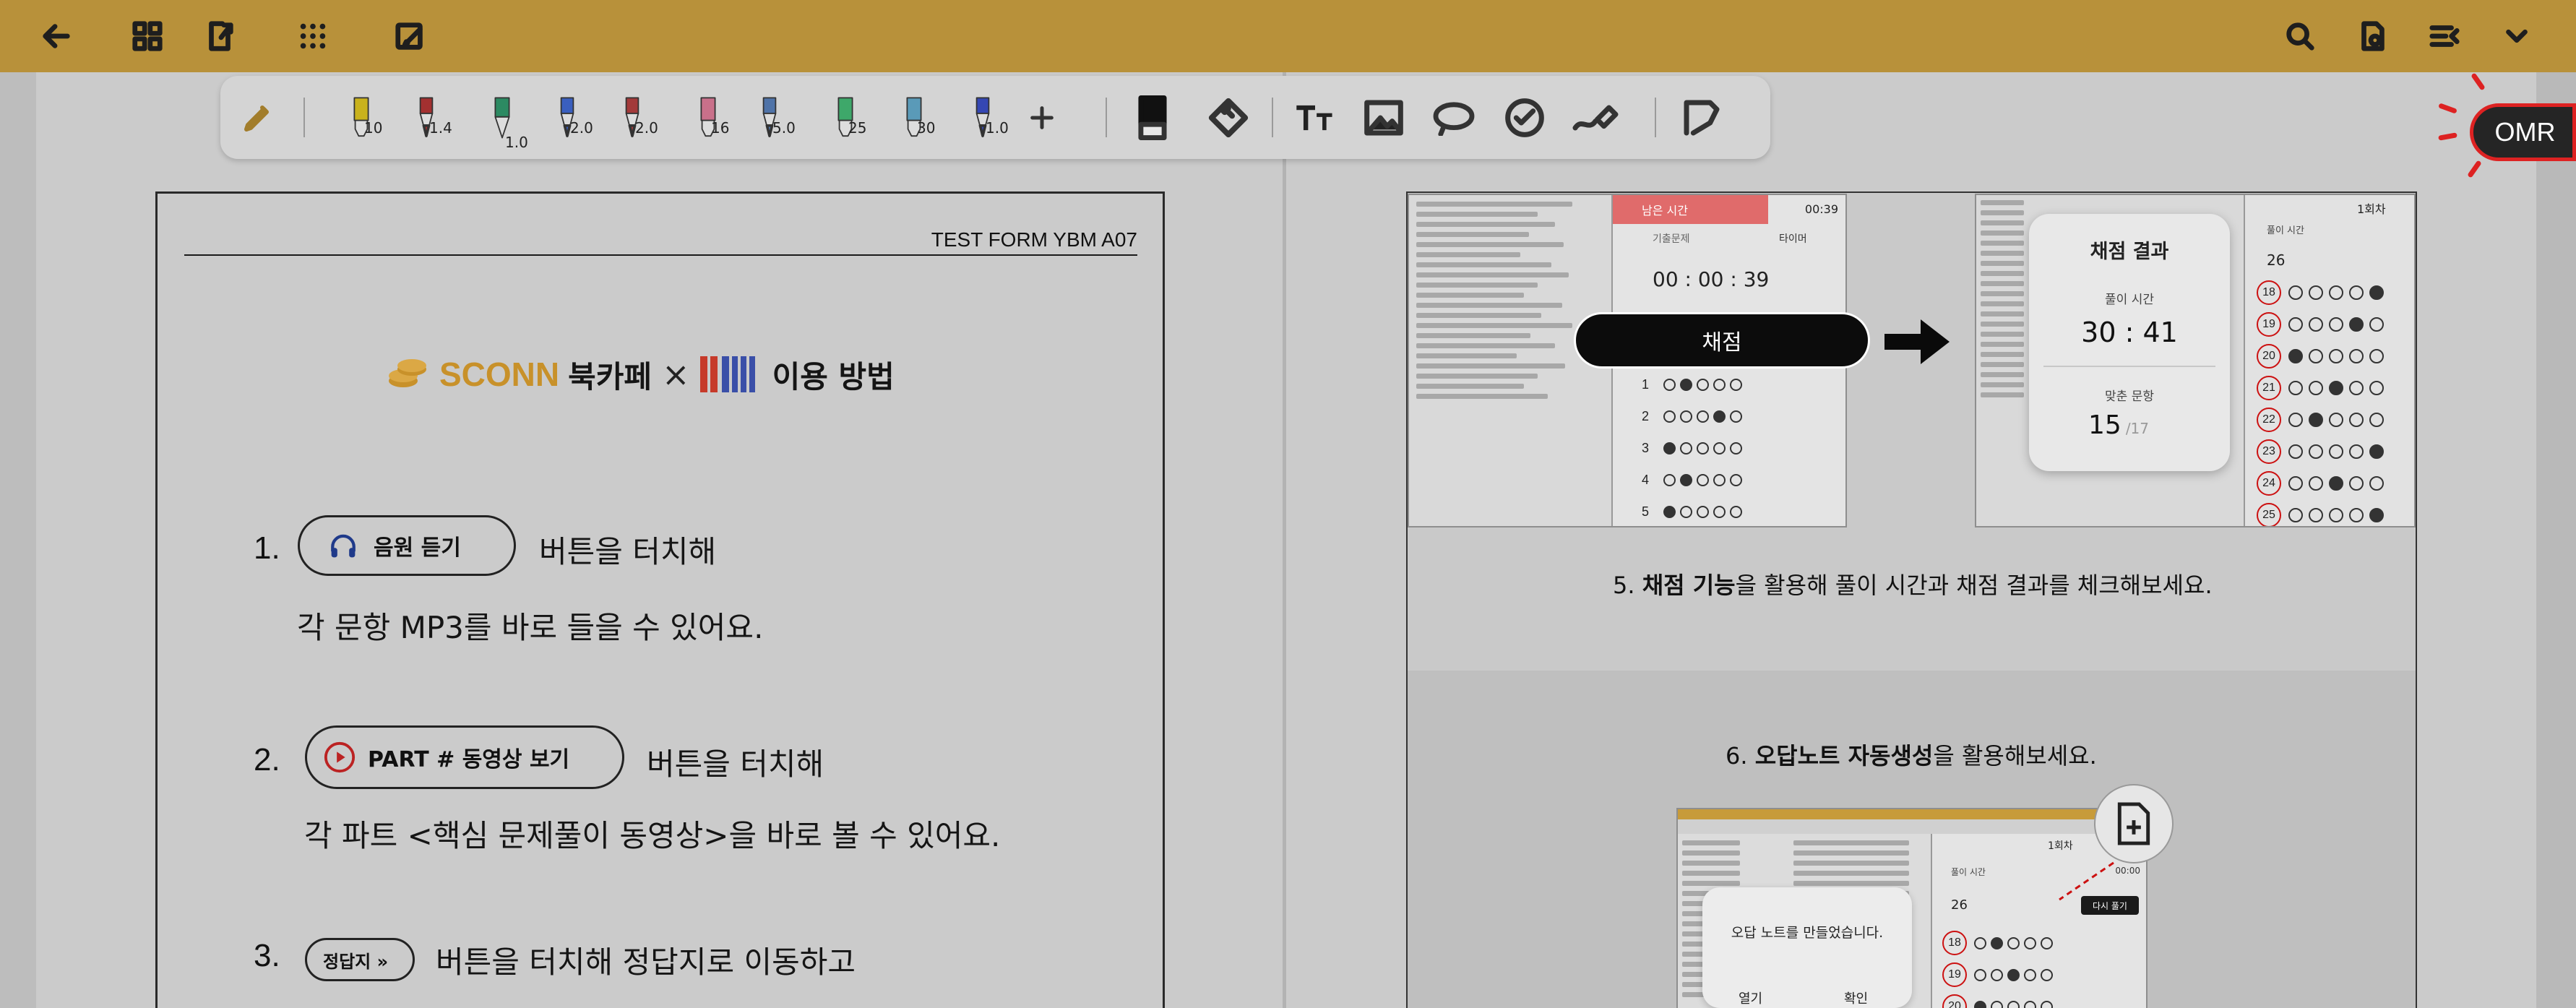 The image size is (2576, 1008). What do you see at coordinates (56, 36) in the screenshot?
I see `back-arrow-icon` at bounding box center [56, 36].